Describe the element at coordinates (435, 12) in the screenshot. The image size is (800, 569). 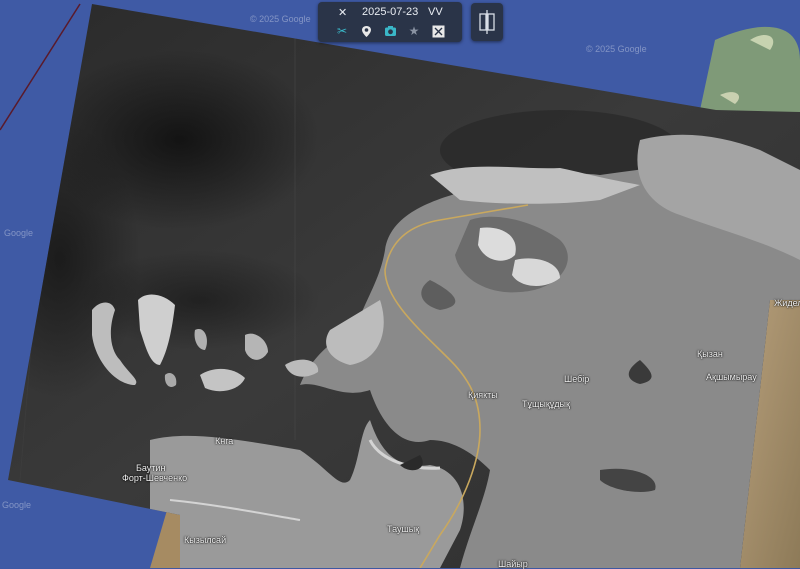
I see `polarization-selector: VV` at that location.